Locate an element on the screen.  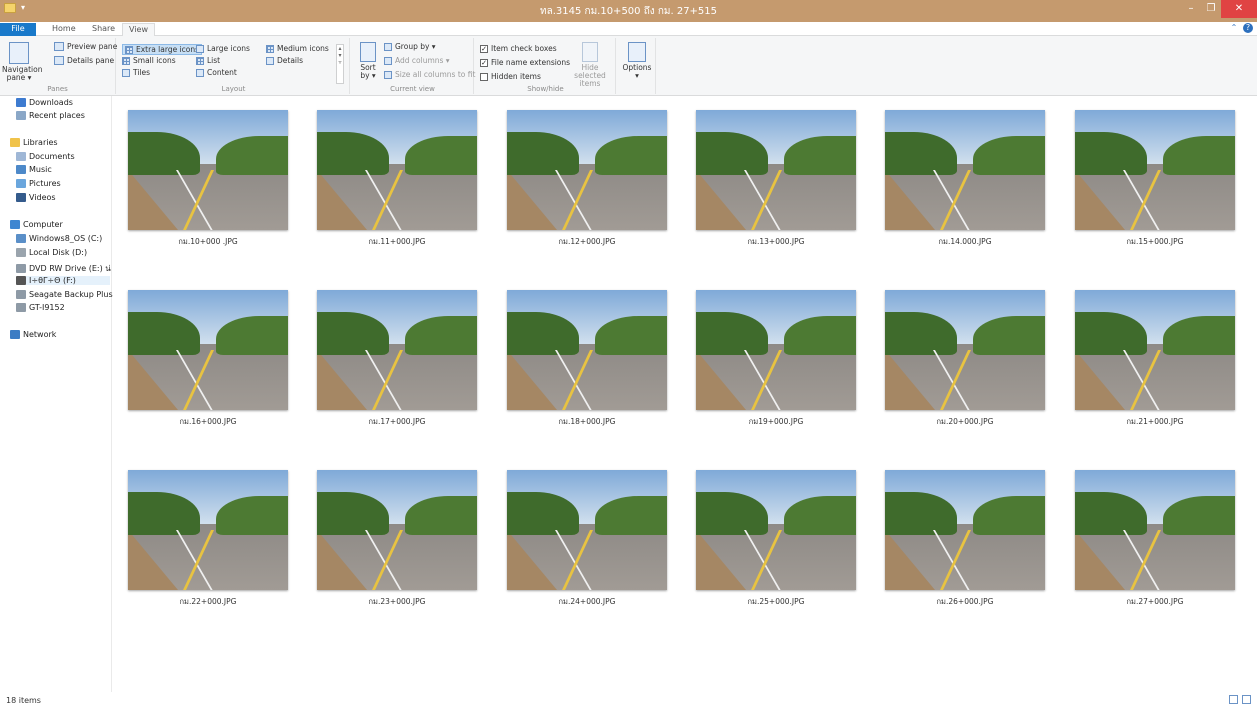
options-label: Options ▾ is located at coordinates (637, 71).